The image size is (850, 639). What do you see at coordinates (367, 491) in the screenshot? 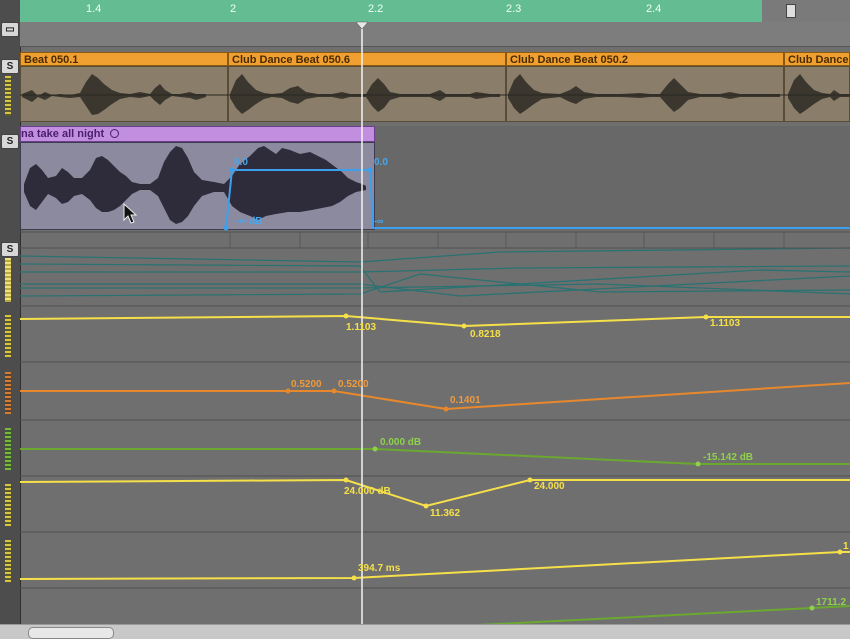
I see `automation-value-label: 24.000 dB` at bounding box center [367, 491].